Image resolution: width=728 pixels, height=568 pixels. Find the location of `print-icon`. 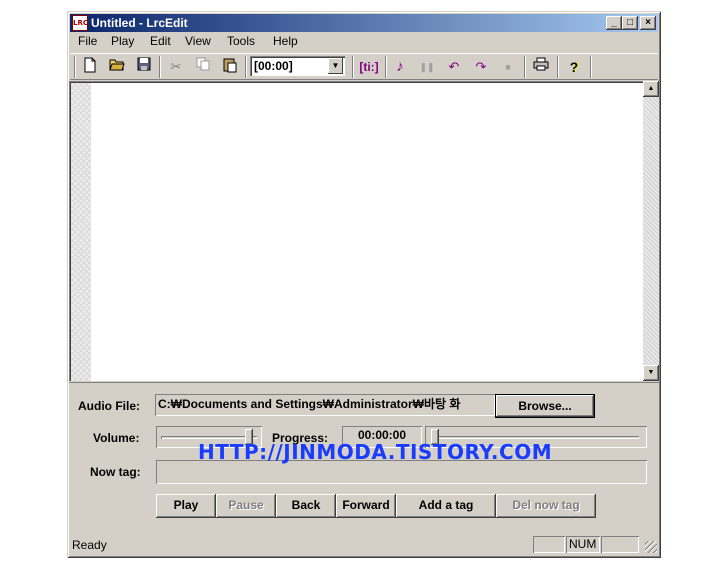

print-icon is located at coordinates (541, 67).